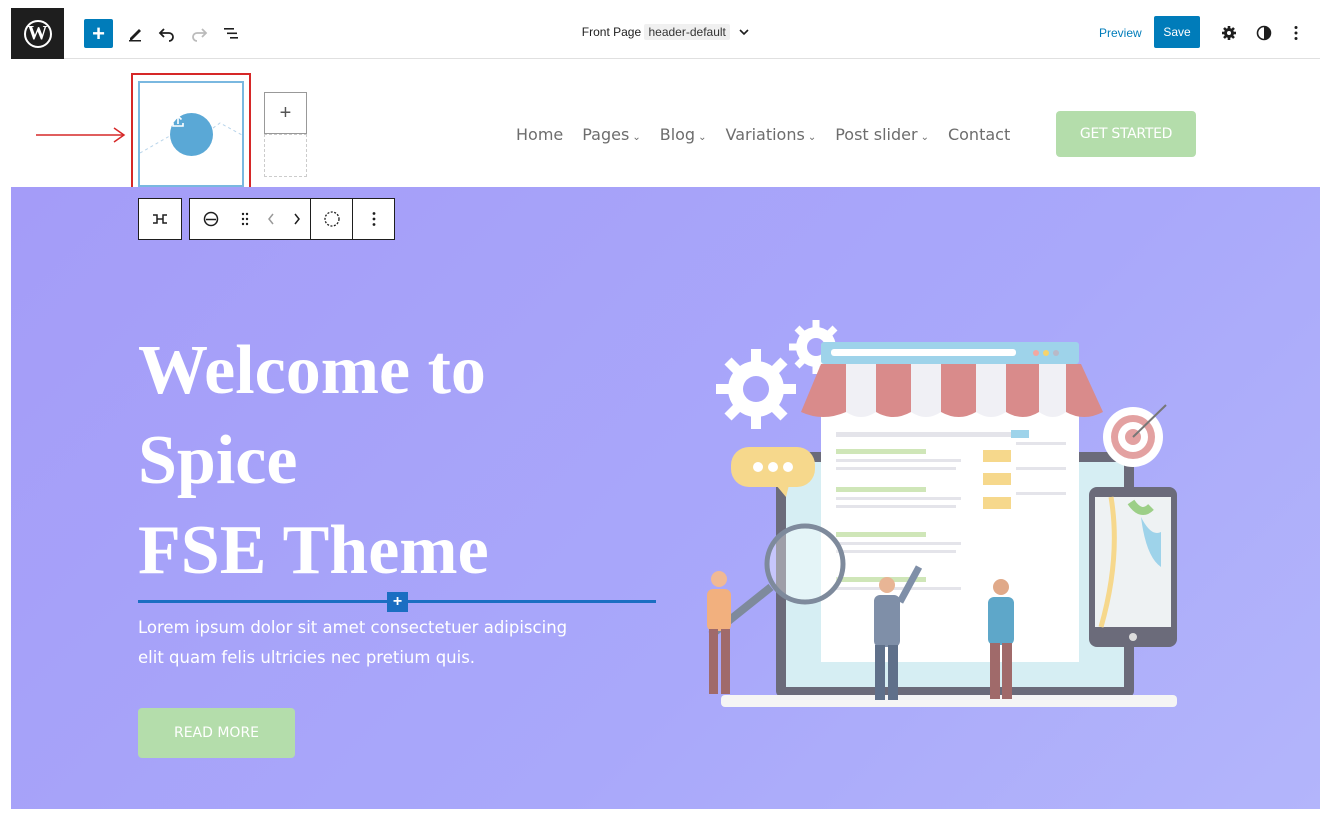 This screenshot has width=1330, height=815. What do you see at coordinates (1229, 33) in the screenshot?
I see `settings-gear-icon` at bounding box center [1229, 33].